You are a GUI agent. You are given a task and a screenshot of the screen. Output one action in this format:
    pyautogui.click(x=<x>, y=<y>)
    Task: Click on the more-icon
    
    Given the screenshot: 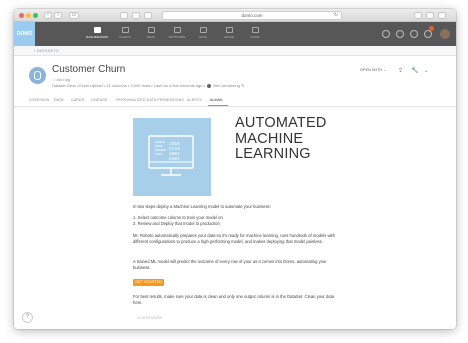 What is the action you would take?
    pyautogui.click(x=255, y=30)
    